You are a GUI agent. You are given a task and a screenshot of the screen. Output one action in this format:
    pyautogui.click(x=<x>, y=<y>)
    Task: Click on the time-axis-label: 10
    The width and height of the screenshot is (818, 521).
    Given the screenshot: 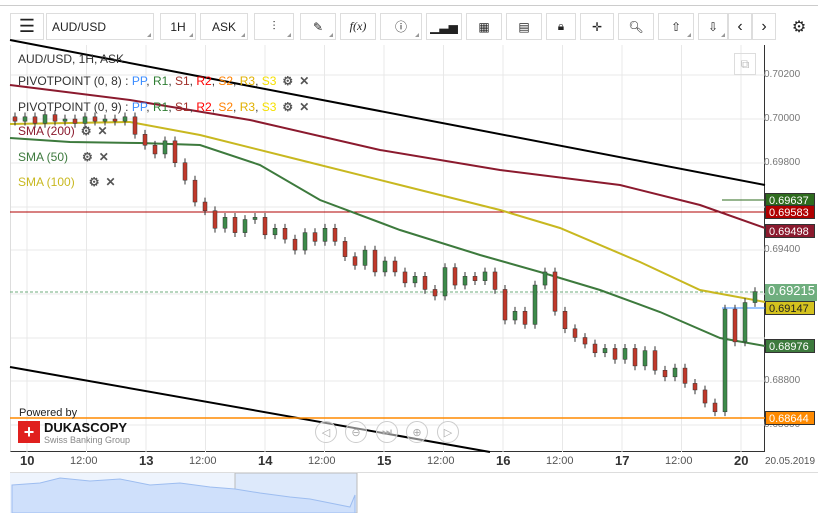 What is the action you would take?
    pyautogui.click(x=27, y=460)
    